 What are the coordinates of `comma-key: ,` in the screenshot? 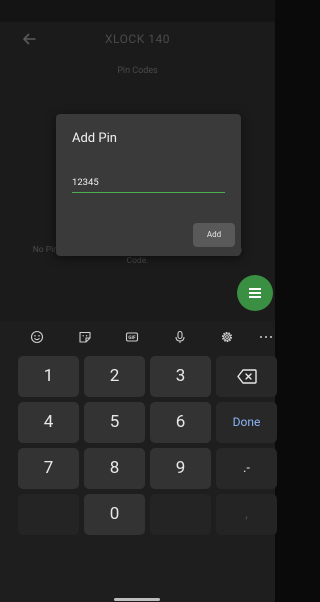 It's located at (246, 514).